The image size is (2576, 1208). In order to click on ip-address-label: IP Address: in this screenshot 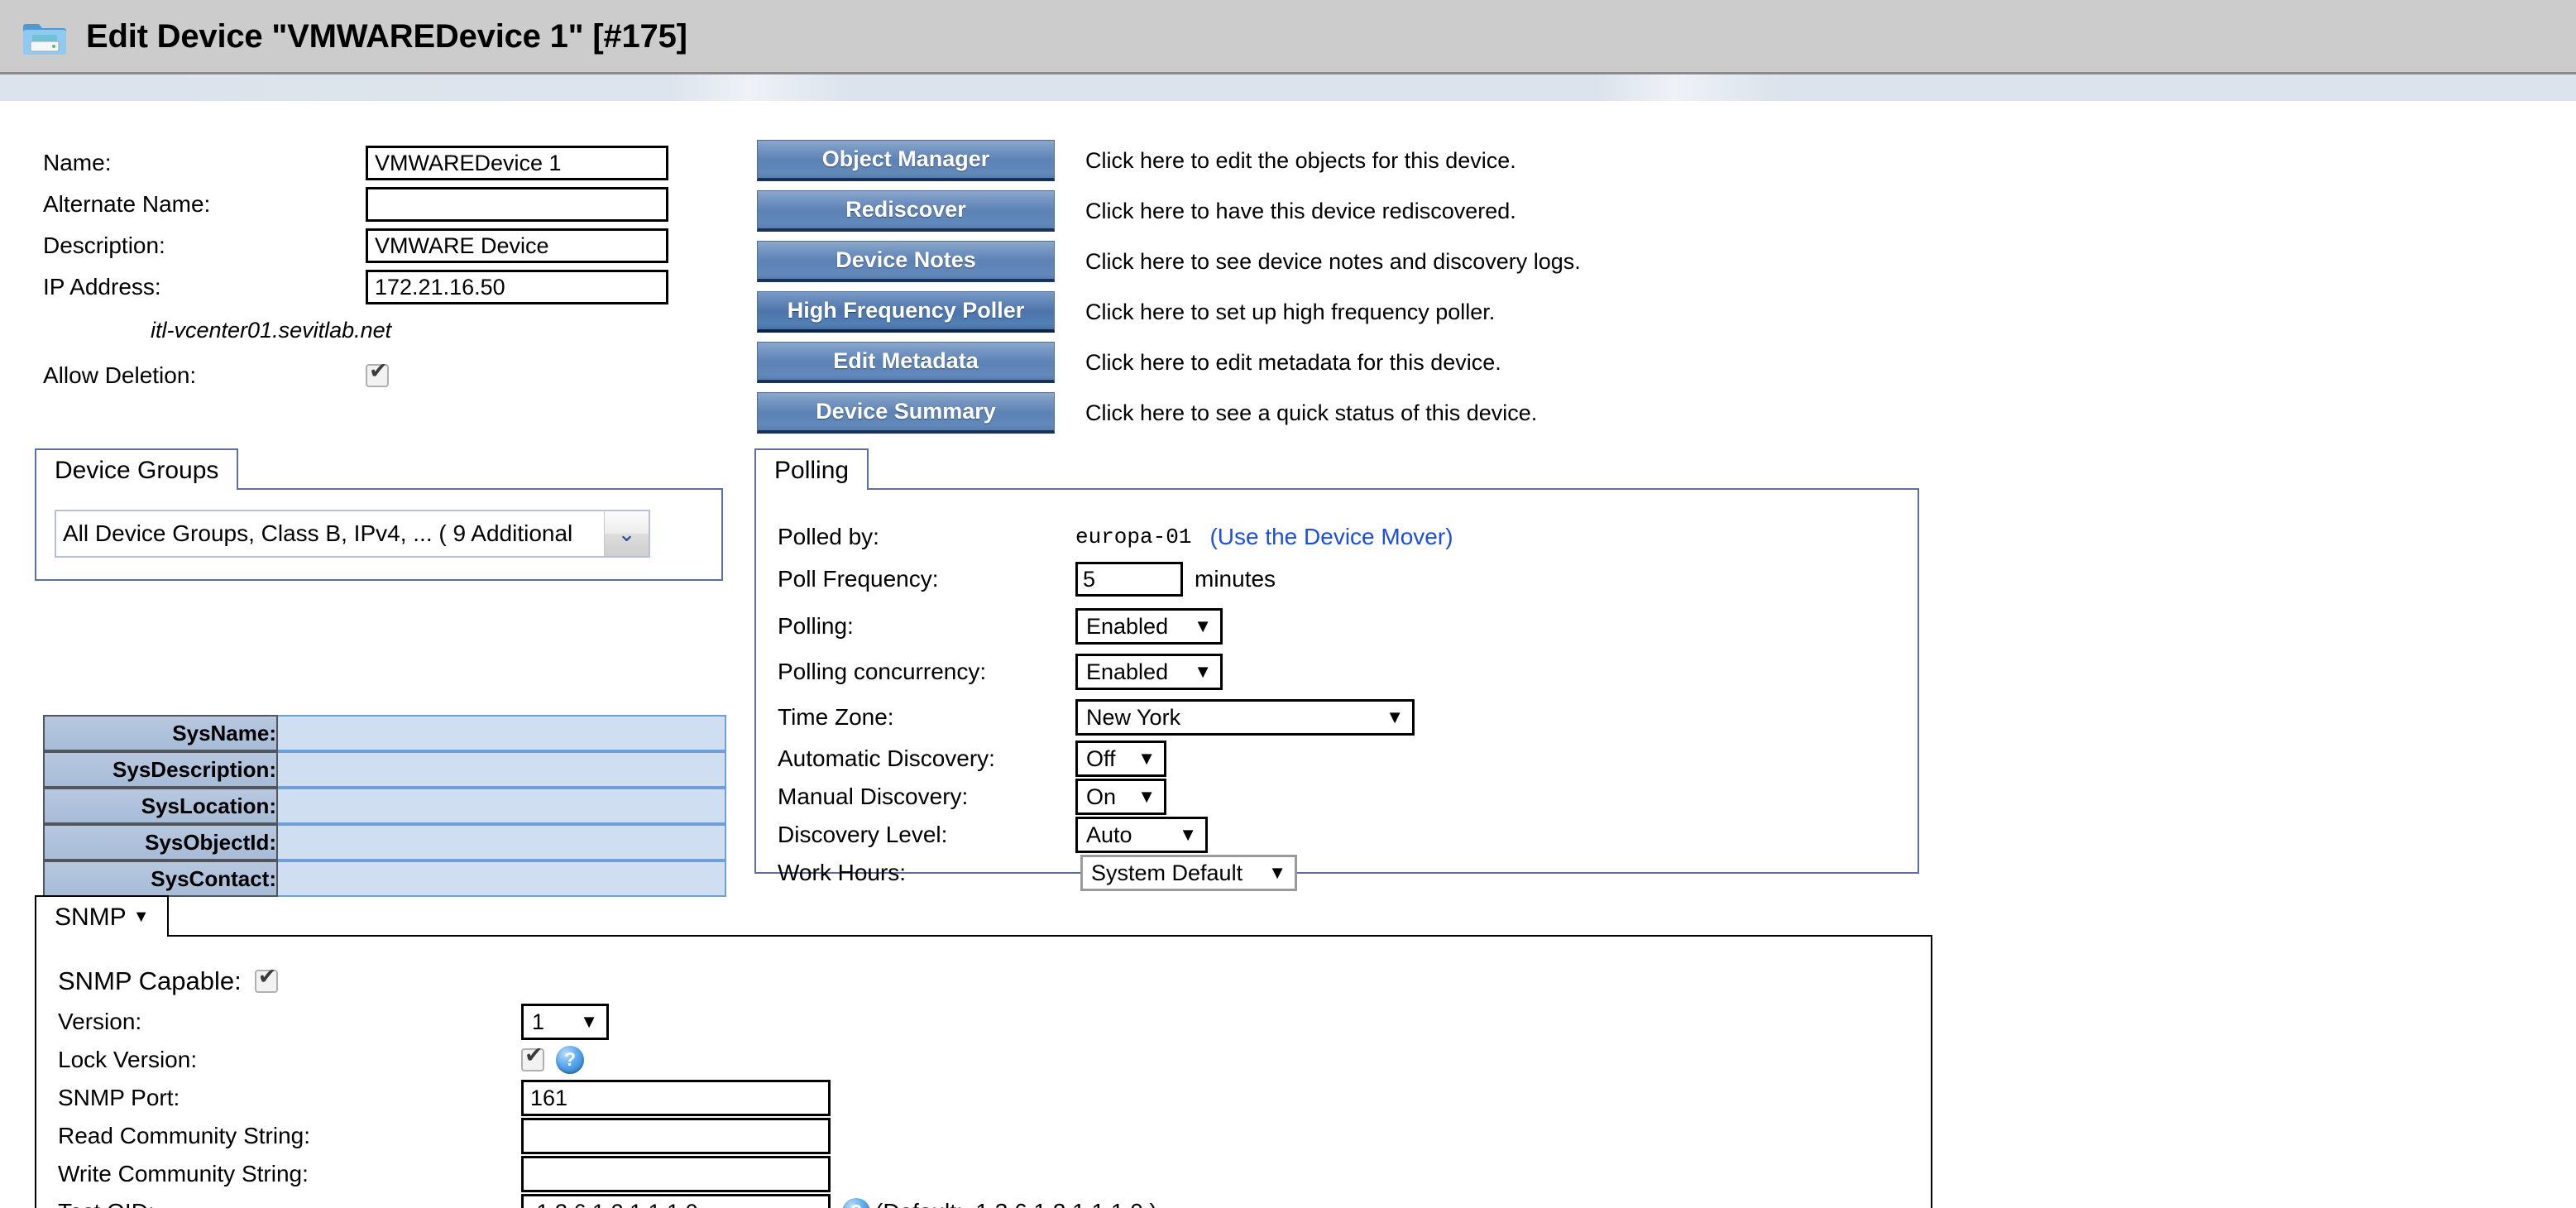, I will do `click(102, 287)`.